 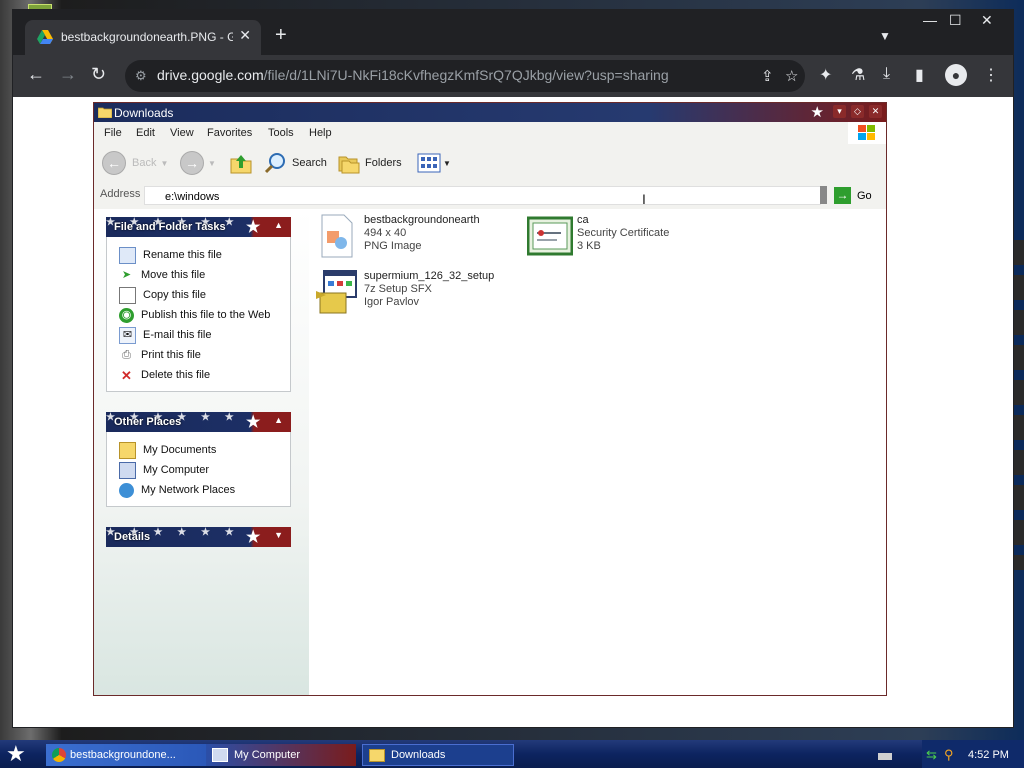 What do you see at coordinates (164, 163) in the screenshot?
I see `back-dropdown-icon: ▼` at bounding box center [164, 163].